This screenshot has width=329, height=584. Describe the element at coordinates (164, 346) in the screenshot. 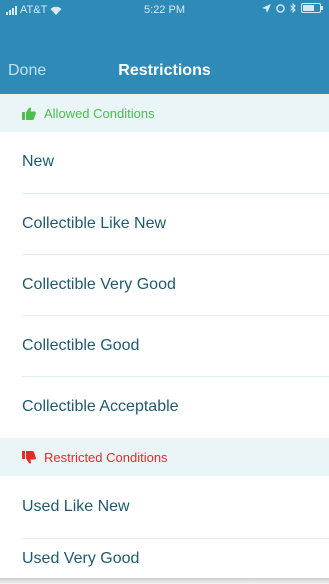

I see `list-item-collectible-good: Collectible Good` at that location.